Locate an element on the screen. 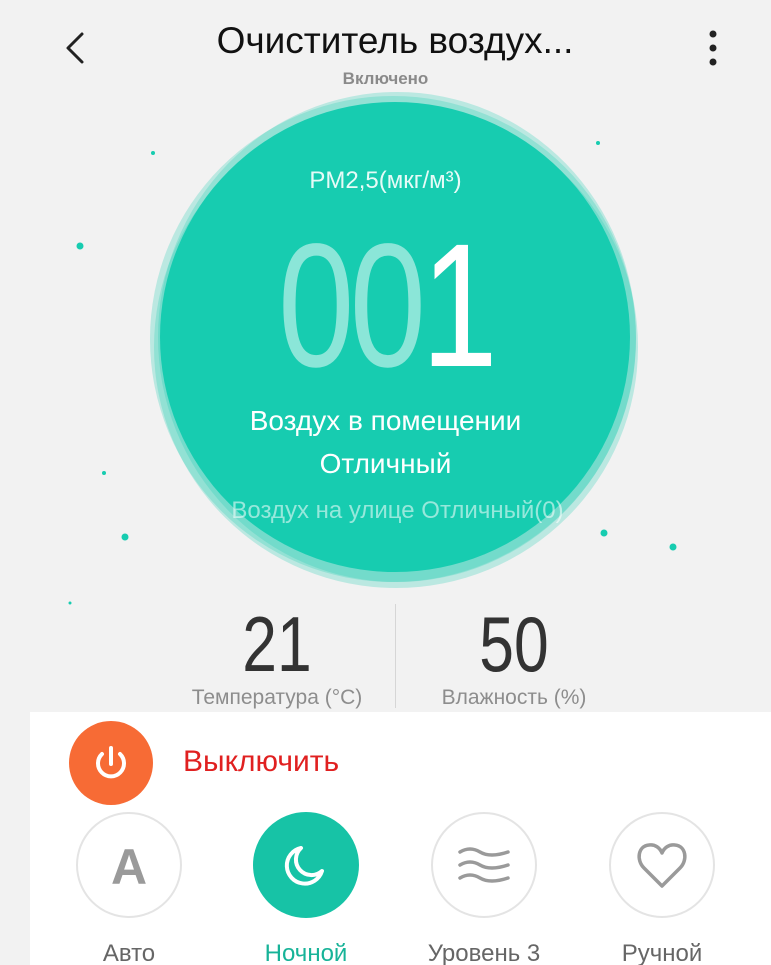 The image size is (771, 965). power-off-label: Выключить is located at coordinates (261, 762).